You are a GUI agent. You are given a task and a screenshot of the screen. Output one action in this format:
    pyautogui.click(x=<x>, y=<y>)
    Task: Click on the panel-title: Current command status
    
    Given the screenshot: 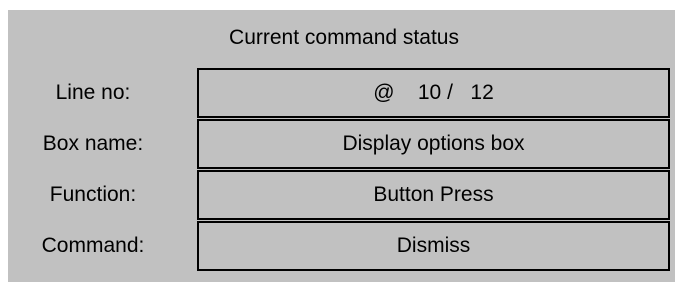 What is the action you would take?
    pyautogui.click(x=344, y=37)
    